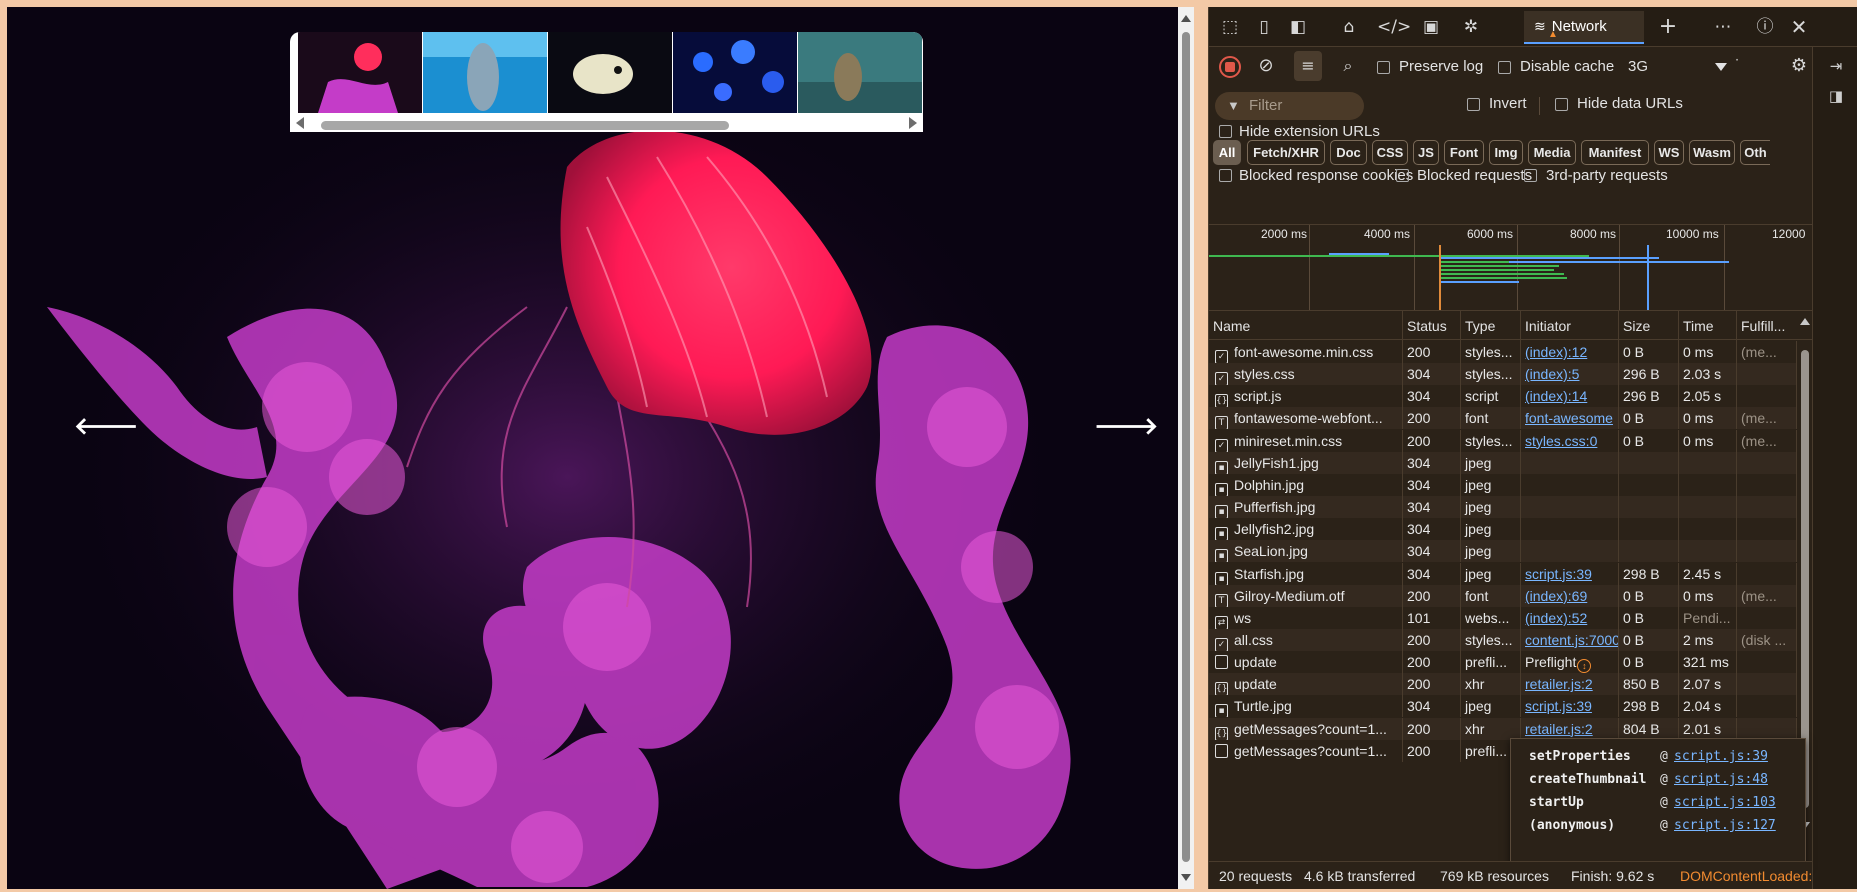 The height and width of the screenshot is (892, 1857). I want to click on type-filter-ws: WS, so click(1669, 152).